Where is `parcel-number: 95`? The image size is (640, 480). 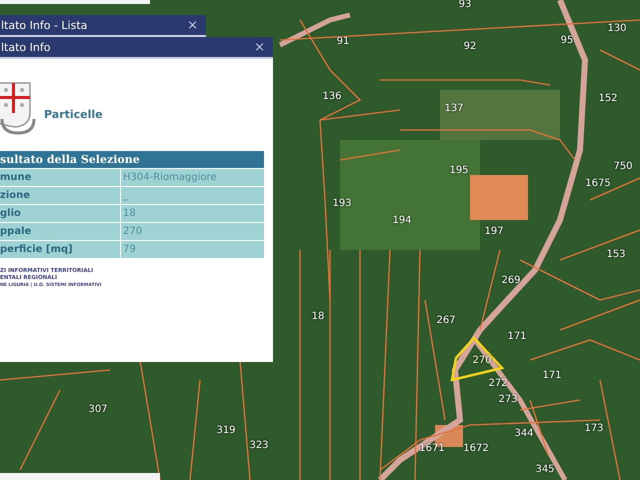 parcel-number: 95 is located at coordinates (567, 41).